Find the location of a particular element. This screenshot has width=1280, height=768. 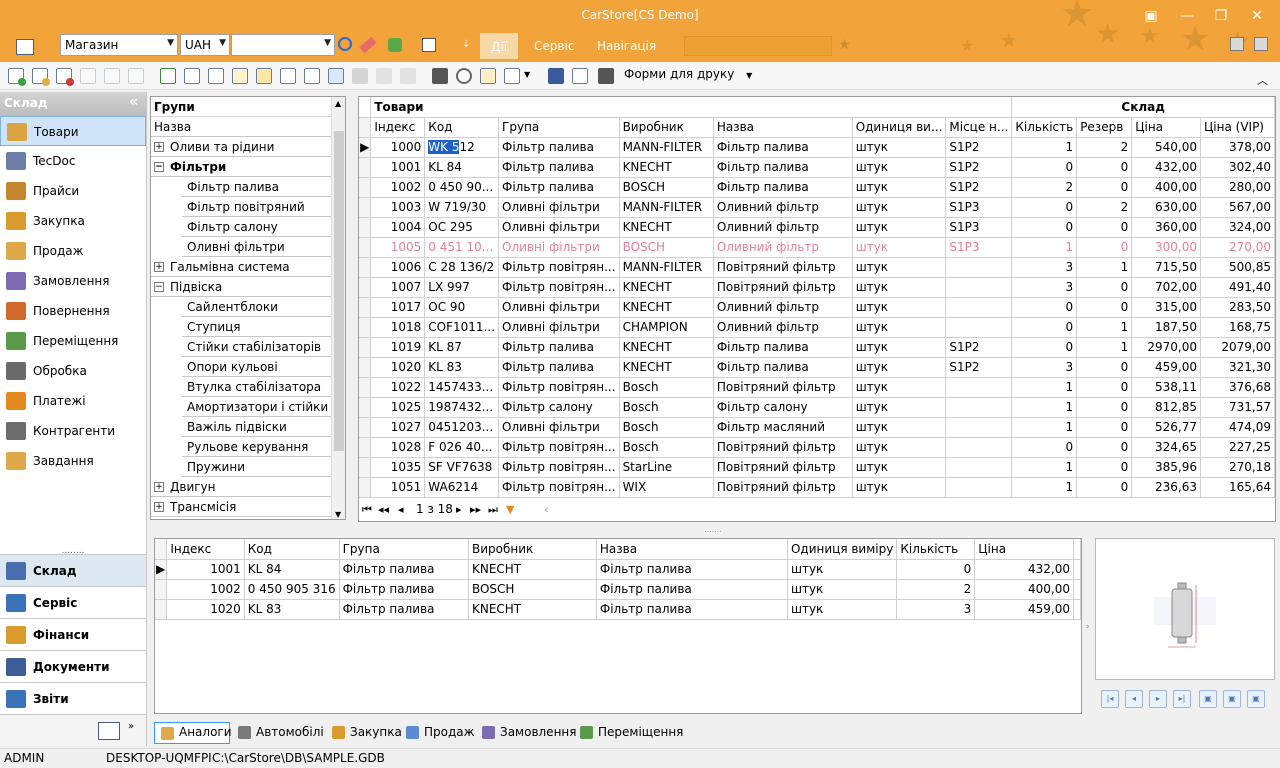

nav-configure-icon is located at coordinates (109, 731).